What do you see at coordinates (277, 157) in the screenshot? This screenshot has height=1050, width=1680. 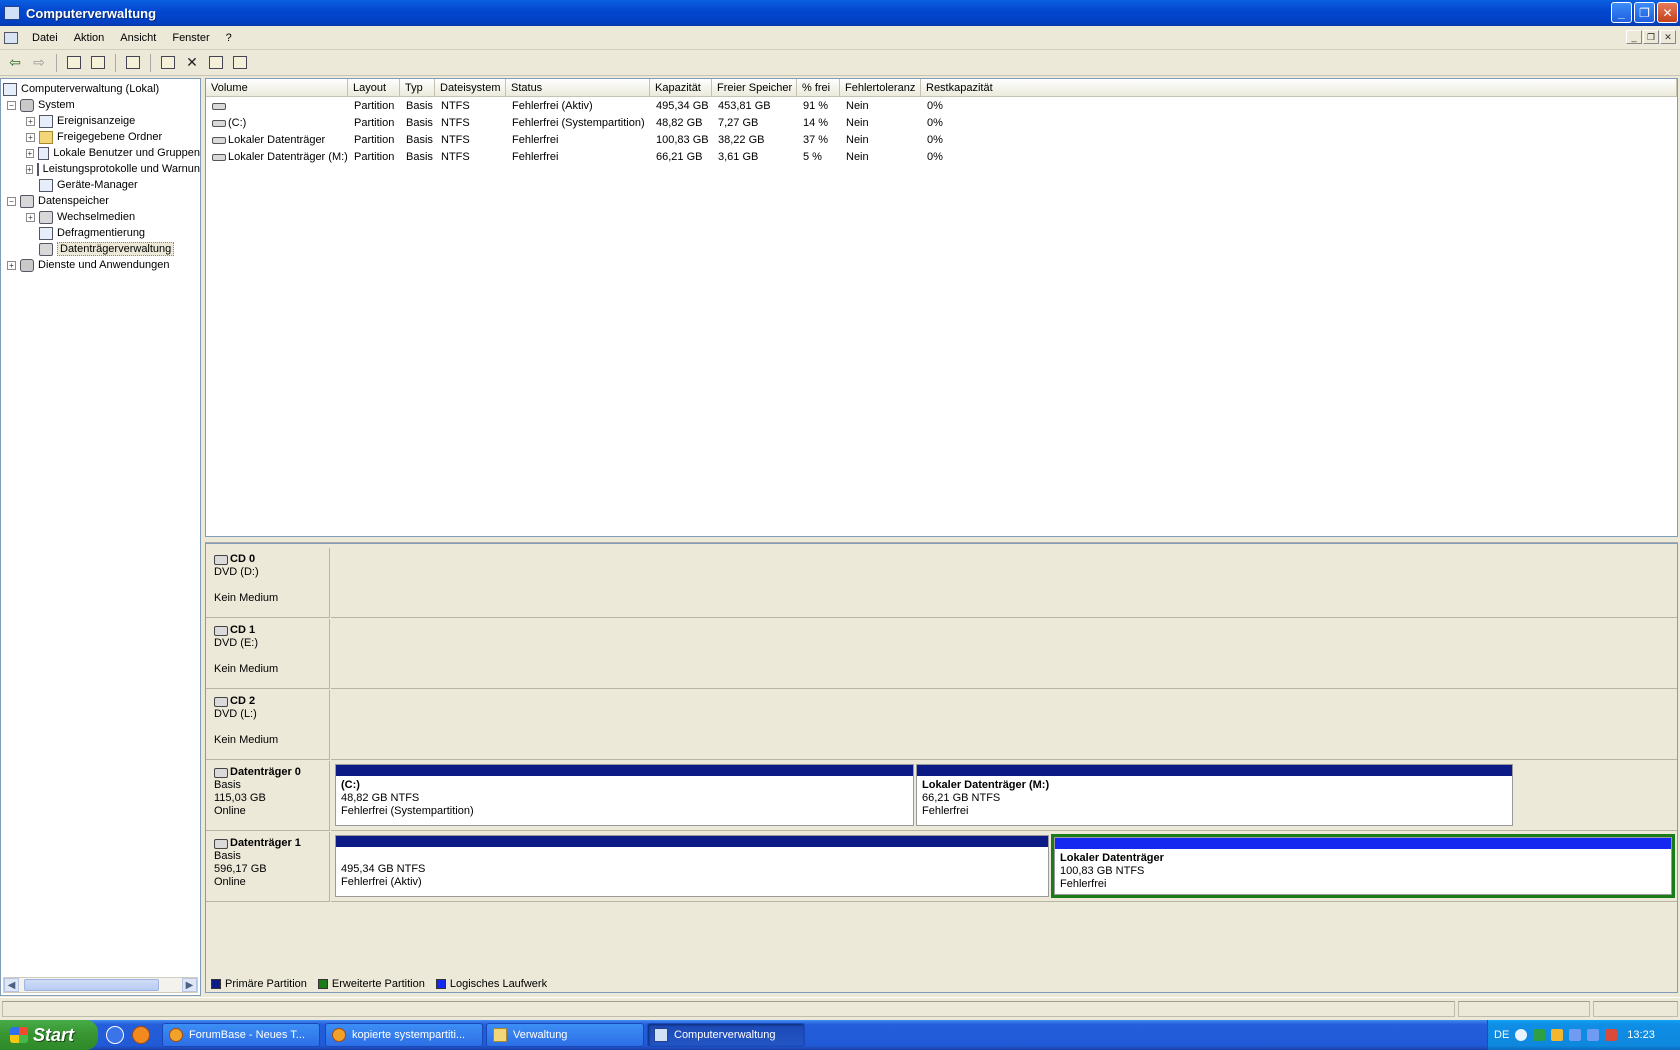 I see `table-cell-volume: Lokaler Datenträger (M:)` at bounding box center [277, 157].